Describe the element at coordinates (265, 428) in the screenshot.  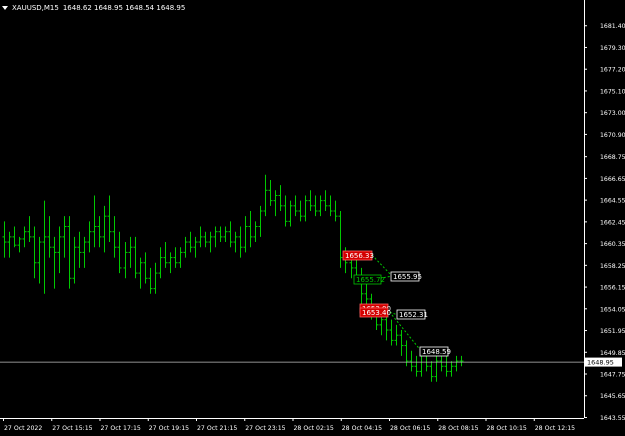
I see `time-tick-label: 27 Oct 23:15` at that location.